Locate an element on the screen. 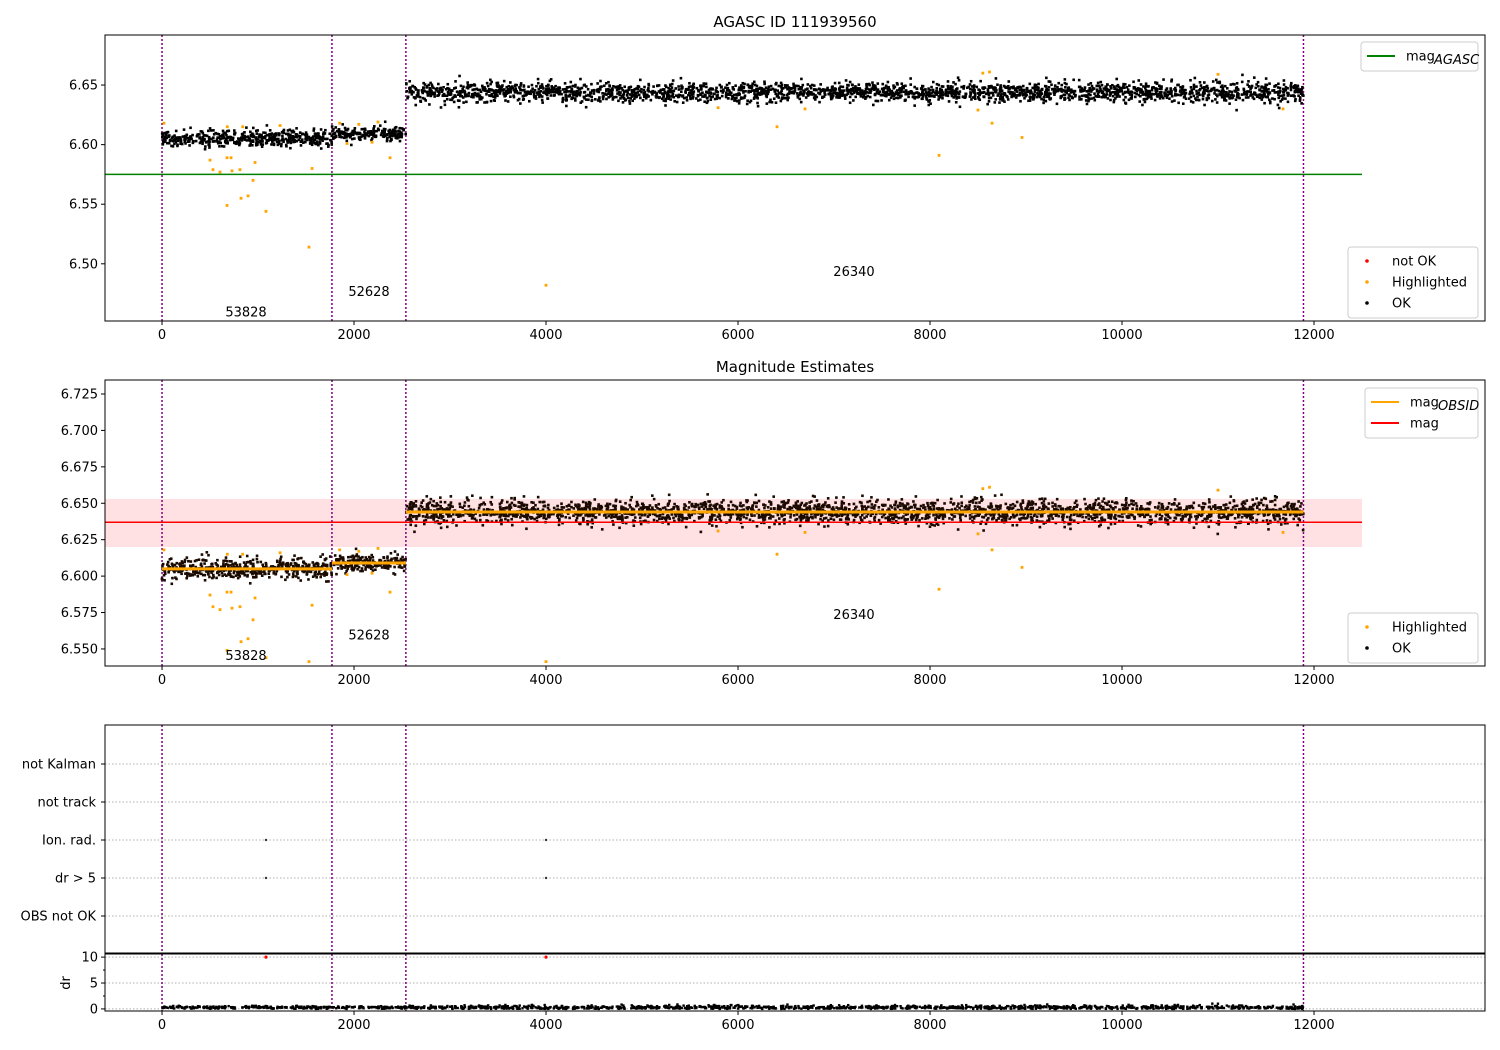  obsid-segment-label: 26340 is located at coordinates (853, 272).